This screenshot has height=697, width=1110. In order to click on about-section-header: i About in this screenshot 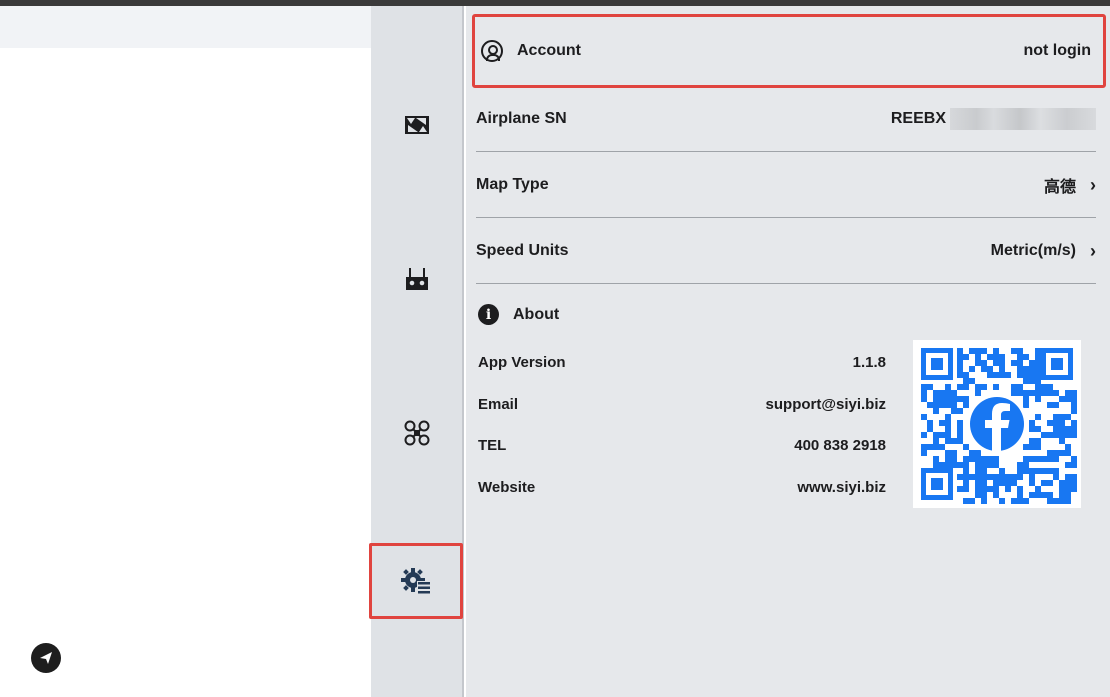, I will do `click(518, 314)`.